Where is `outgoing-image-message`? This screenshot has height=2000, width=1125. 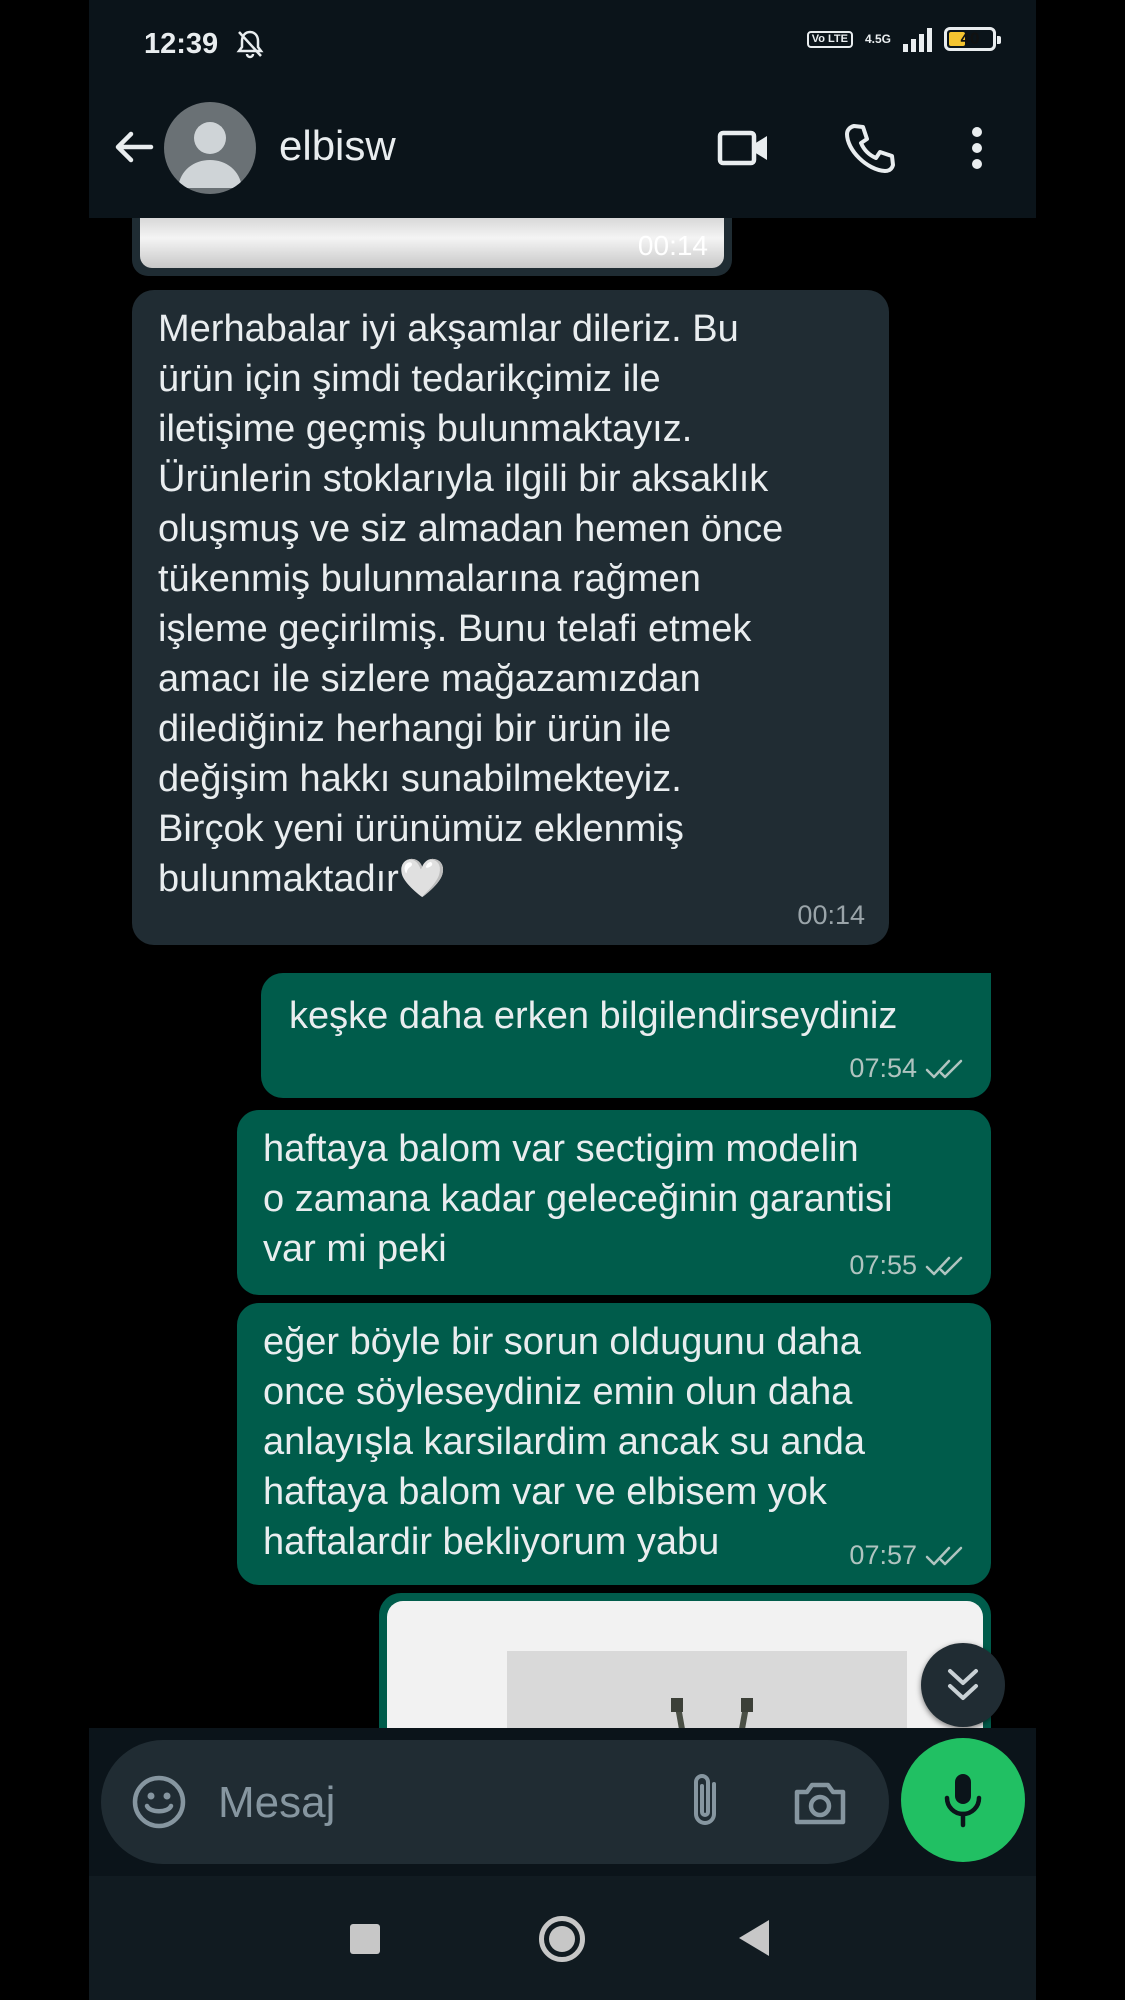 outgoing-image-message is located at coordinates (685, 1660).